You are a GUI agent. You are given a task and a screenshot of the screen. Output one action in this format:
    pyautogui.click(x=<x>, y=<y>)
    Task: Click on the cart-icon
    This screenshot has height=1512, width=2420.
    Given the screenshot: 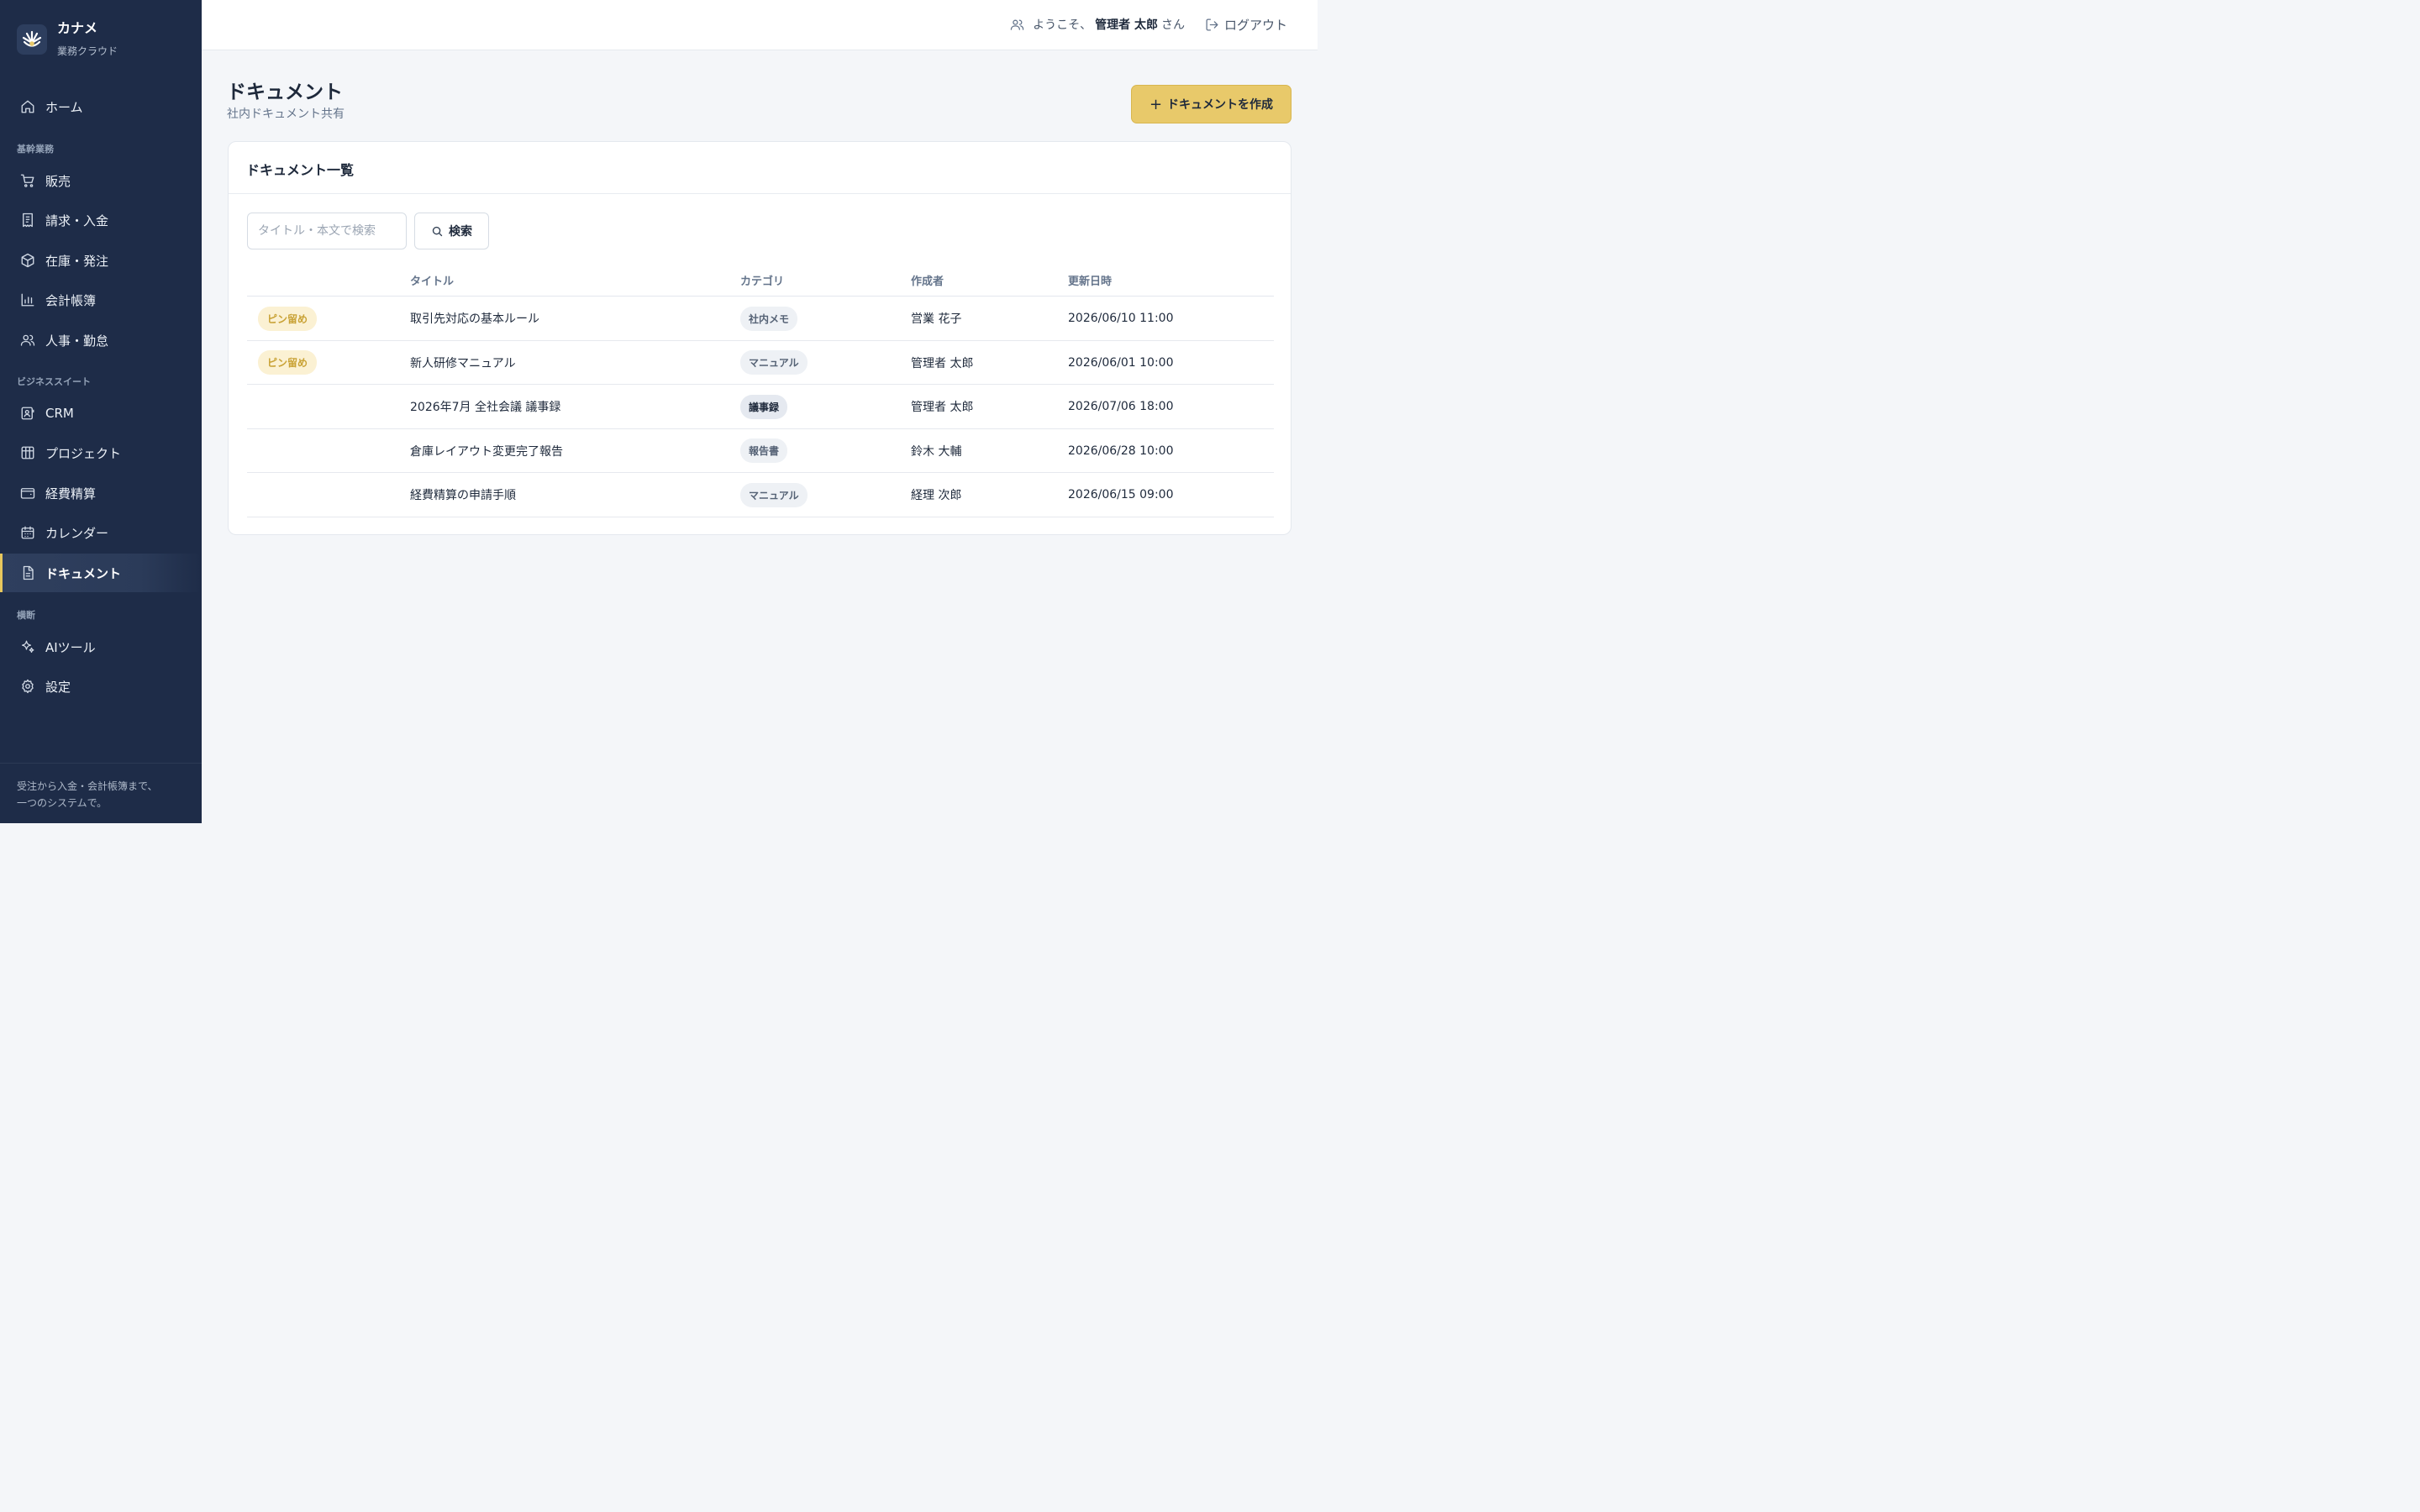 What is the action you would take?
    pyautogui.click(x=27, y=180)
    